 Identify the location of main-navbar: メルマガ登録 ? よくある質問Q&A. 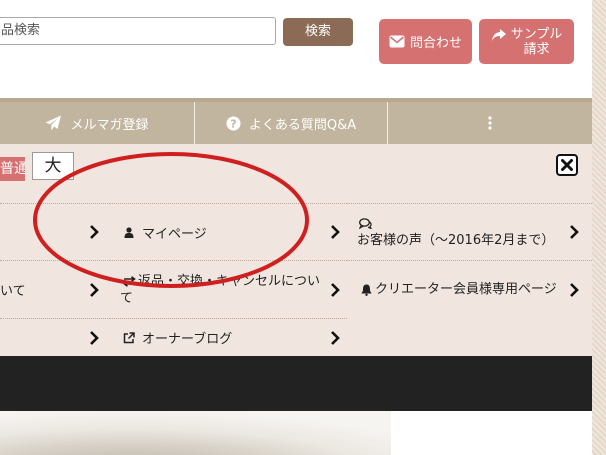
(296, 121).